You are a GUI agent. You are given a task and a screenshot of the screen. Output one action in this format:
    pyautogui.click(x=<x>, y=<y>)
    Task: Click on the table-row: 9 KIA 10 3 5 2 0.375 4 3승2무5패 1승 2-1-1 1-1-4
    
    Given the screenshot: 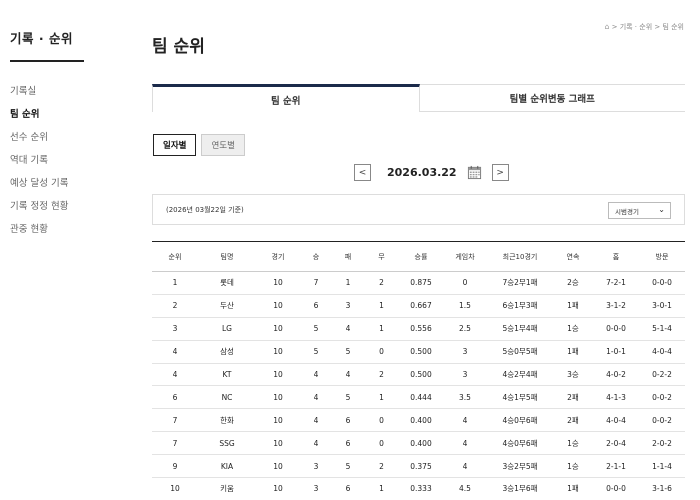 What is the action you would take?
    pyautogui.click(x=418, y=466)
    